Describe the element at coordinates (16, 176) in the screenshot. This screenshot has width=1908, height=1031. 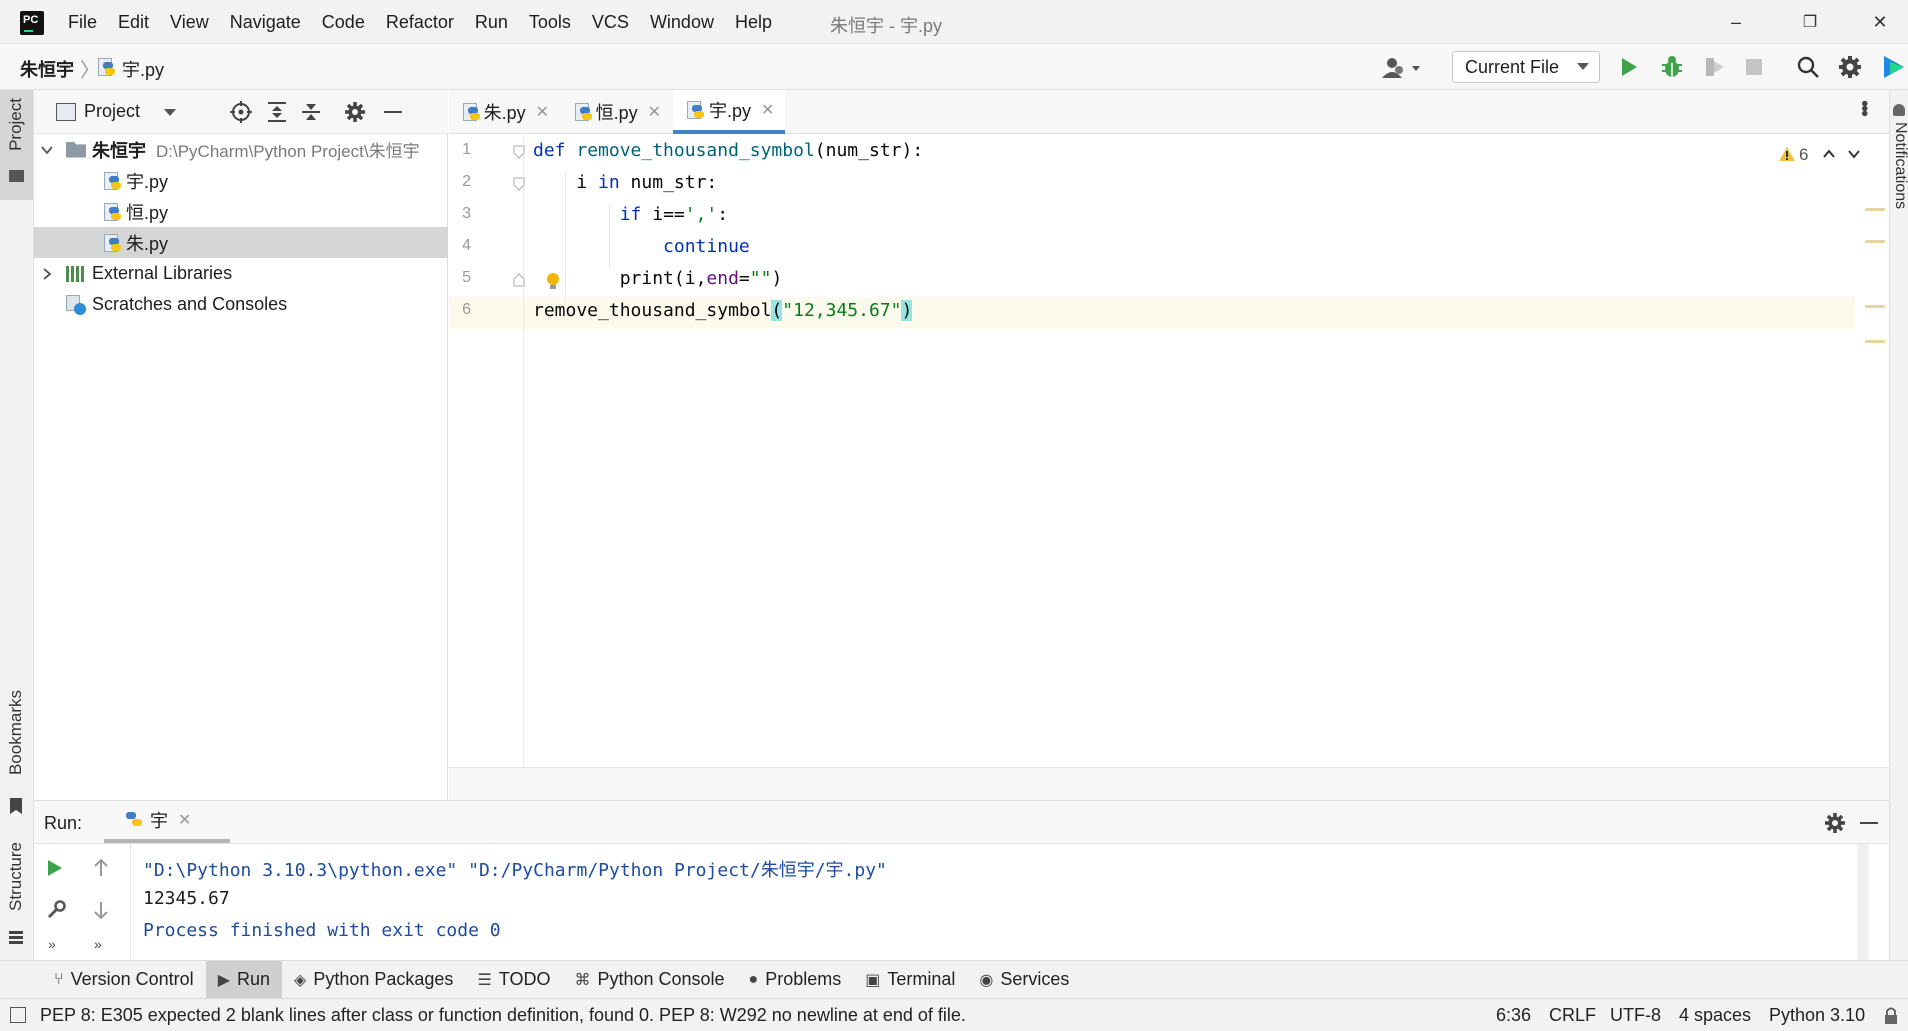
I see `folder-icon` at that location.